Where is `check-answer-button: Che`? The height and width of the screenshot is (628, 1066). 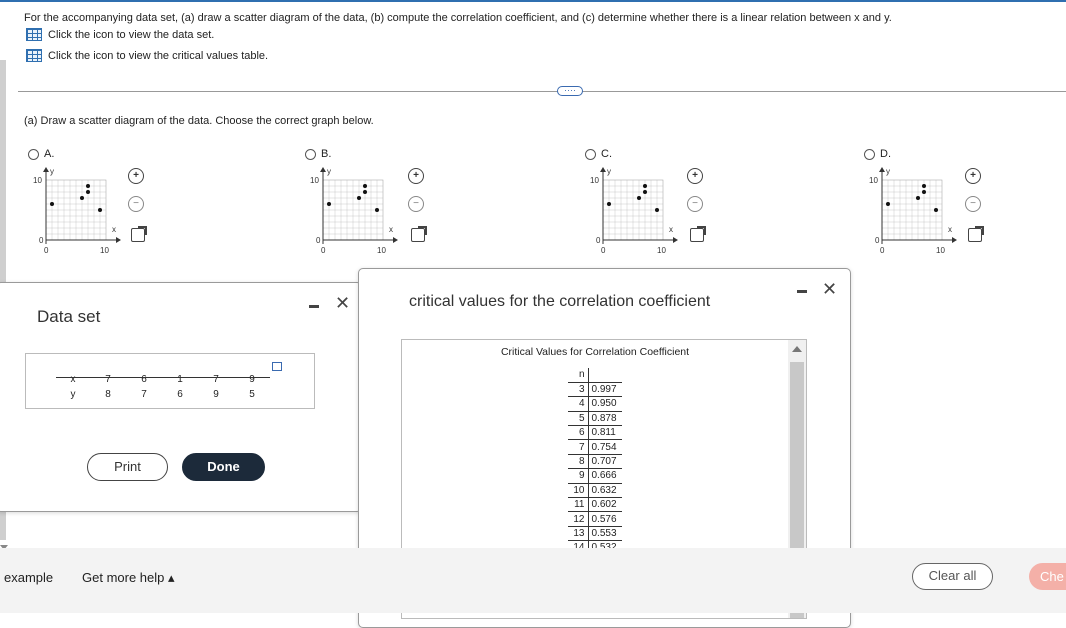 check-answer-button: Che is located at coordinates (1047, 576).